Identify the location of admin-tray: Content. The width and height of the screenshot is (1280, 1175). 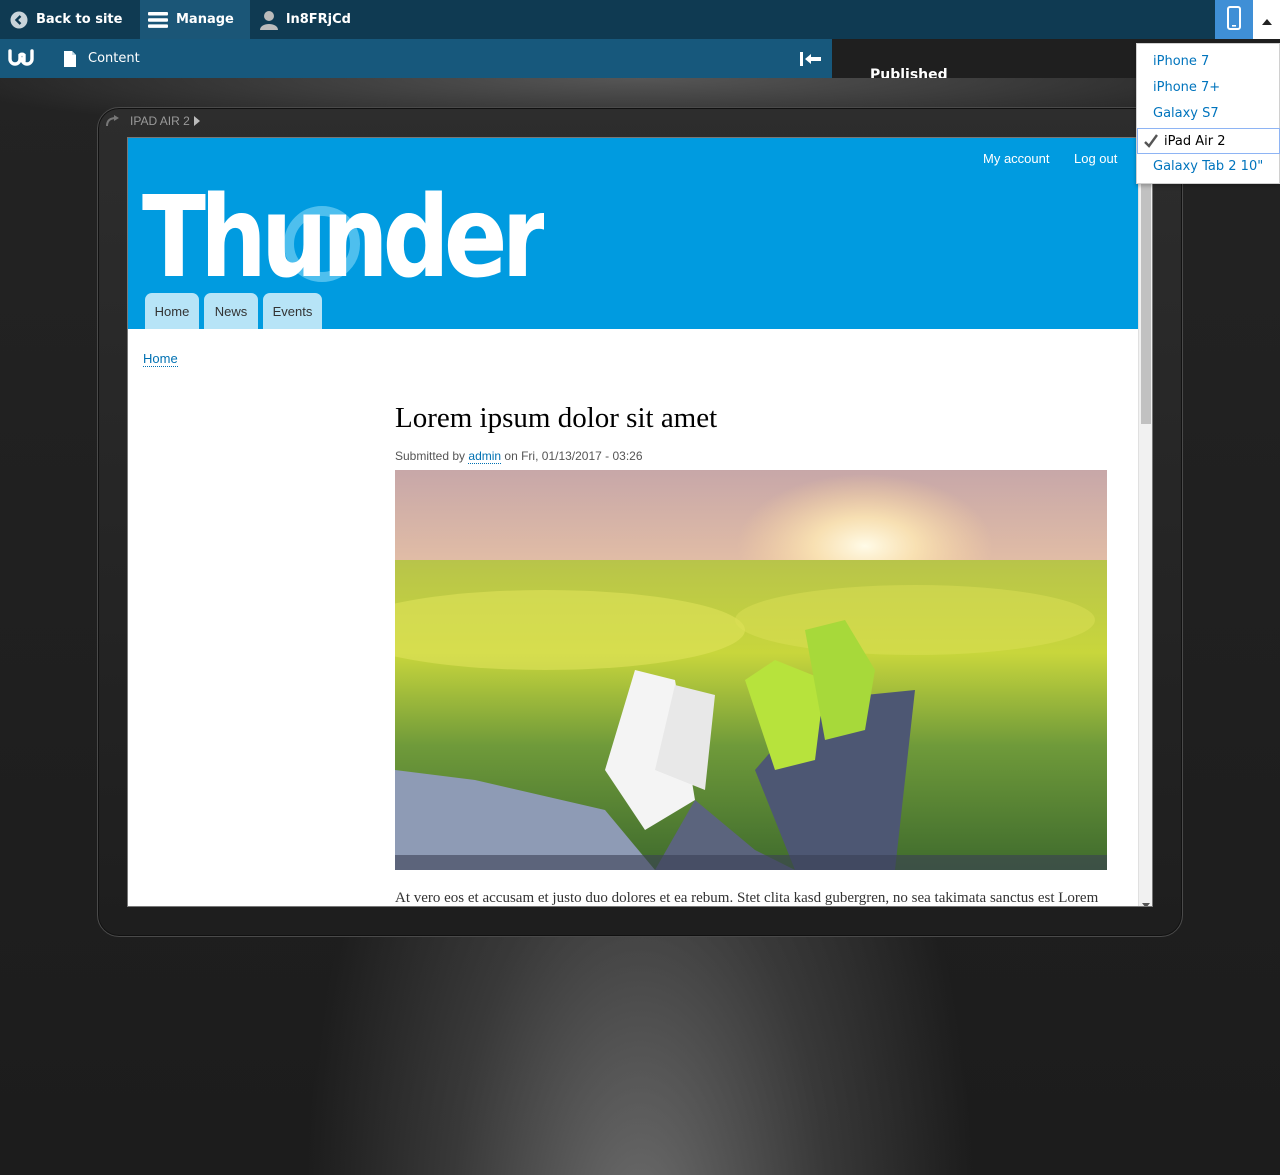
(416, 58).